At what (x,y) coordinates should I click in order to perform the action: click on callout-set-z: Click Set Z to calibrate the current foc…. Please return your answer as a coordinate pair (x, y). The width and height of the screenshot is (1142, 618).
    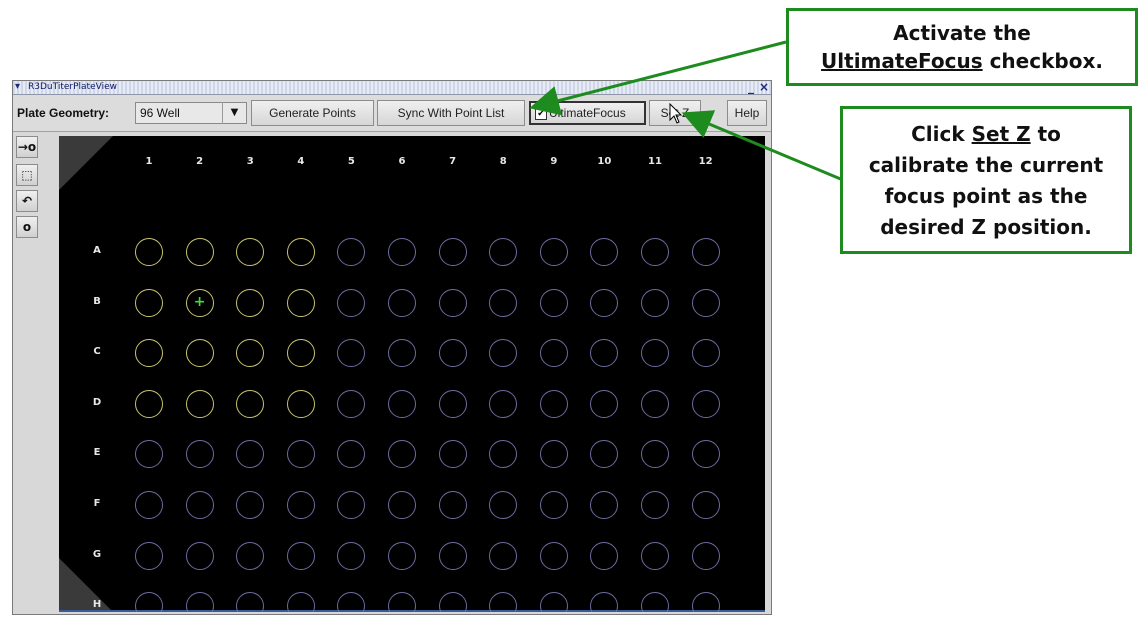
    Looking at the image, I should click on (986, 180).